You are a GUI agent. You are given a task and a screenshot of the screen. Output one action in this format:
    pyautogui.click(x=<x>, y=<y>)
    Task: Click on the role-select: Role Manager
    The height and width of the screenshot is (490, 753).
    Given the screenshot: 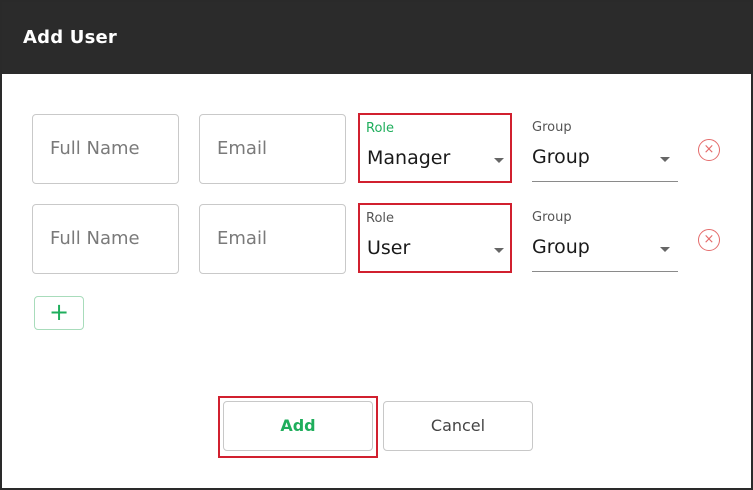 What is the action you would take?
    pyautogui.click(x=435, y=148)
    